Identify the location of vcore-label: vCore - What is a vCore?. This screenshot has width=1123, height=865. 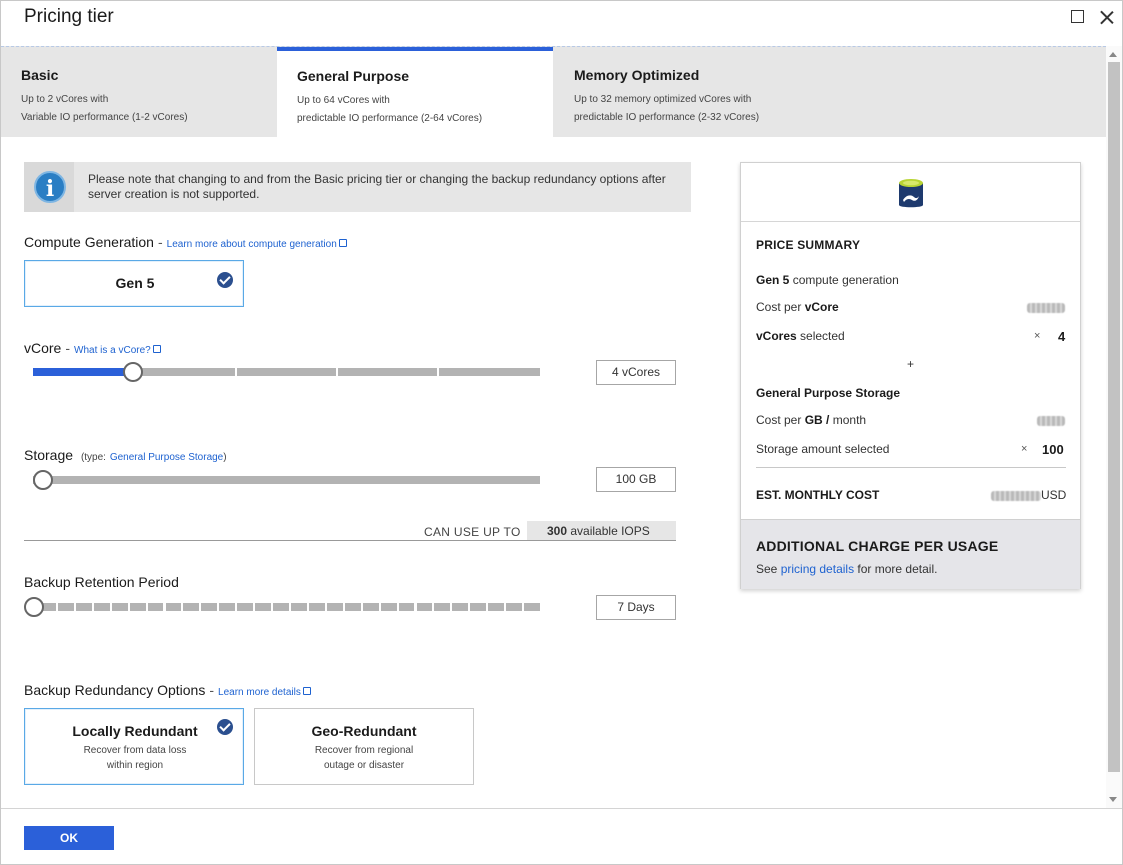
(92, 348).